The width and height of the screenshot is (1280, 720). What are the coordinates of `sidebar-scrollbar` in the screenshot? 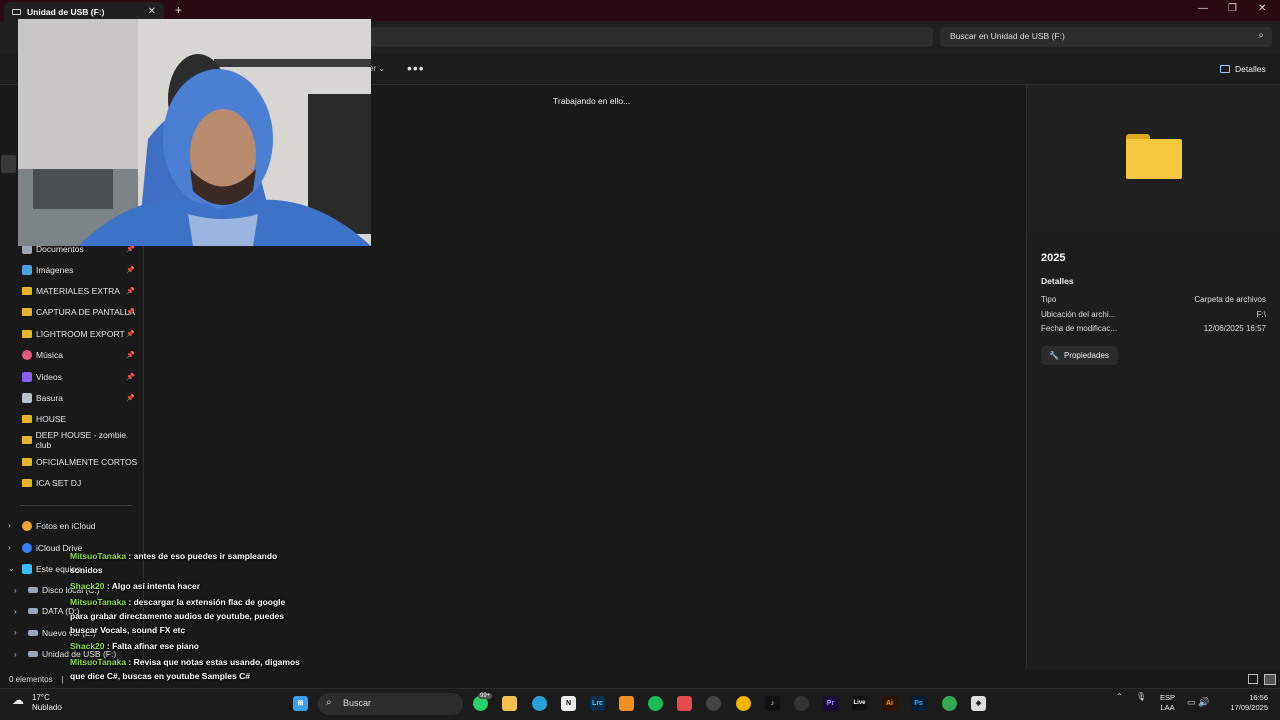 It's located at (8, 164).